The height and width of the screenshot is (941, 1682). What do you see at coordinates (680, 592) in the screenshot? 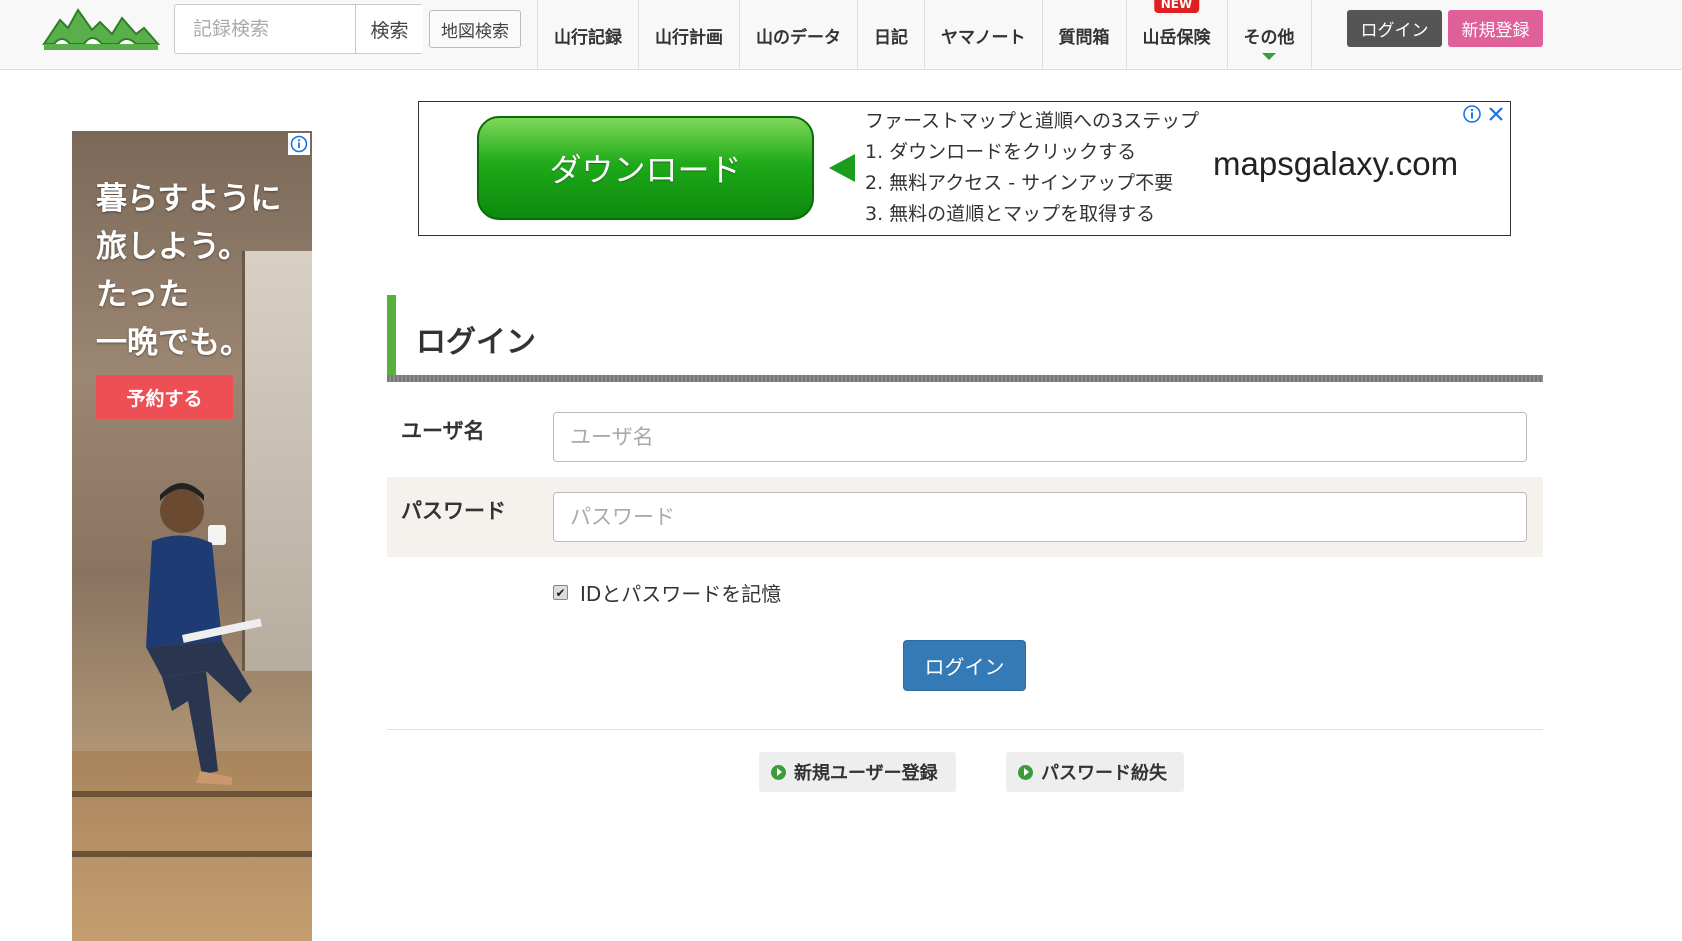
I see `remember-label: IDとパスワードを記憶` at bounding box center [680, 592].